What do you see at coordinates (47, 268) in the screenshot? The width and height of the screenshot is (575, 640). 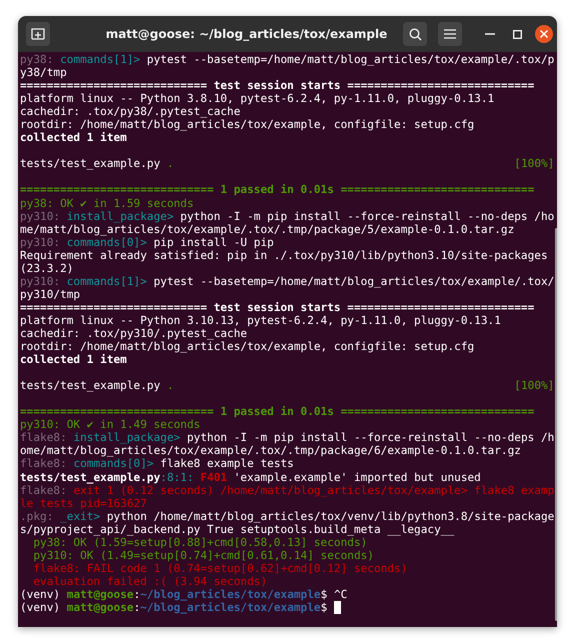 I see `terminal-line: (23.3.2)` at bounding box center [47, 268].